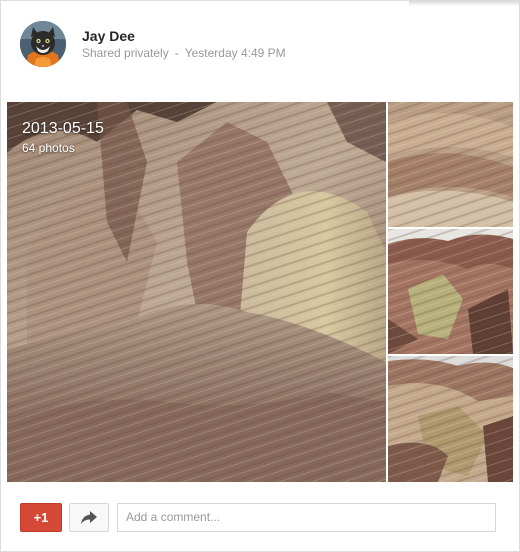 This screenshot has width=520, height=552. What do you see at coordinates (184, 53) in the screenshot?
I see `post-meta: Shared privately - Yesterday 4:49 PM` at bounding box center [184, 53].